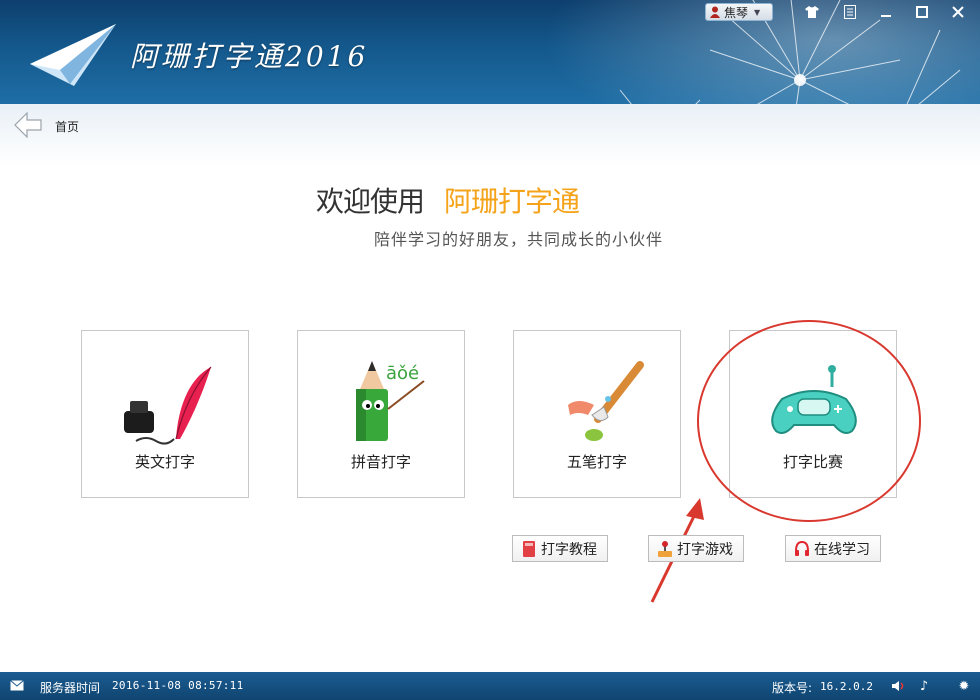  What do you see at coordinates (28, 125) in the screenshot?
I see `back-arrow-icon` at bounding box center [28, 125].